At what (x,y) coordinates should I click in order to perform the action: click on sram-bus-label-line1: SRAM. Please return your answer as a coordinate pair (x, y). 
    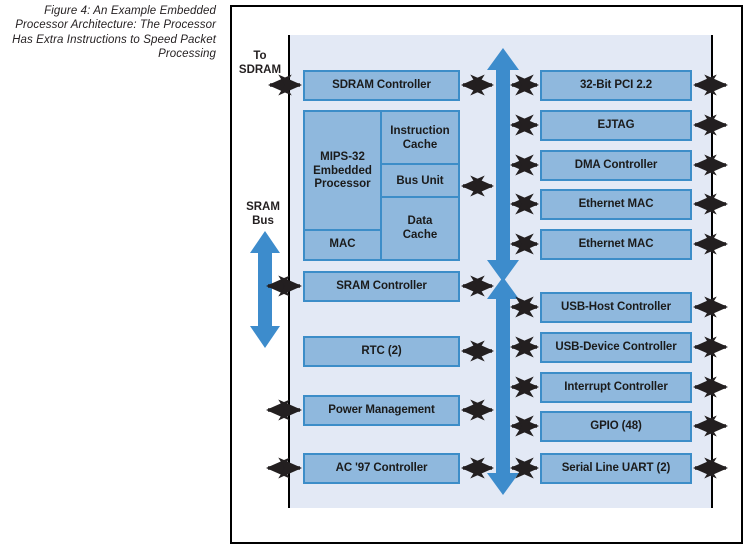
    Looking at the image, I should click on (263, 207).